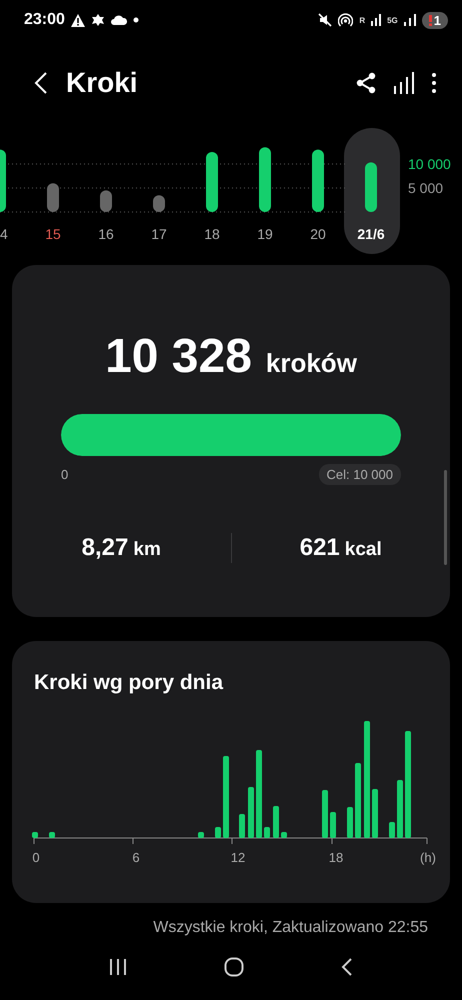 This screenshot has height=1000, width=462. I want to click on day-label: 19, so click(265, 234).